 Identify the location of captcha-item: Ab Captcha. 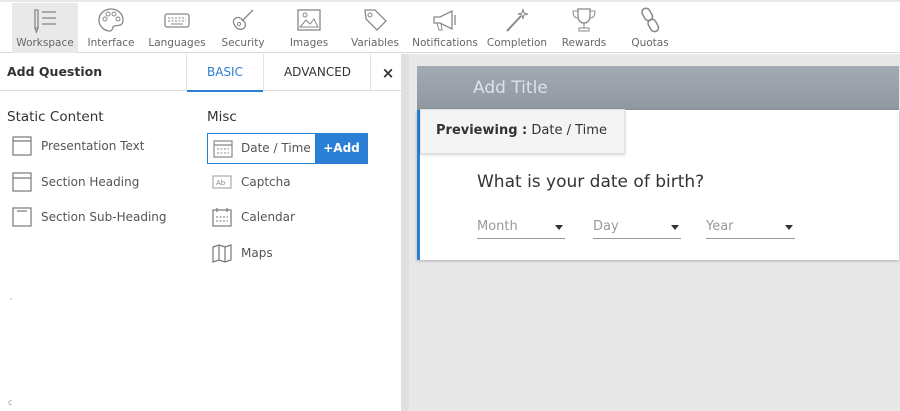
(277, 182).